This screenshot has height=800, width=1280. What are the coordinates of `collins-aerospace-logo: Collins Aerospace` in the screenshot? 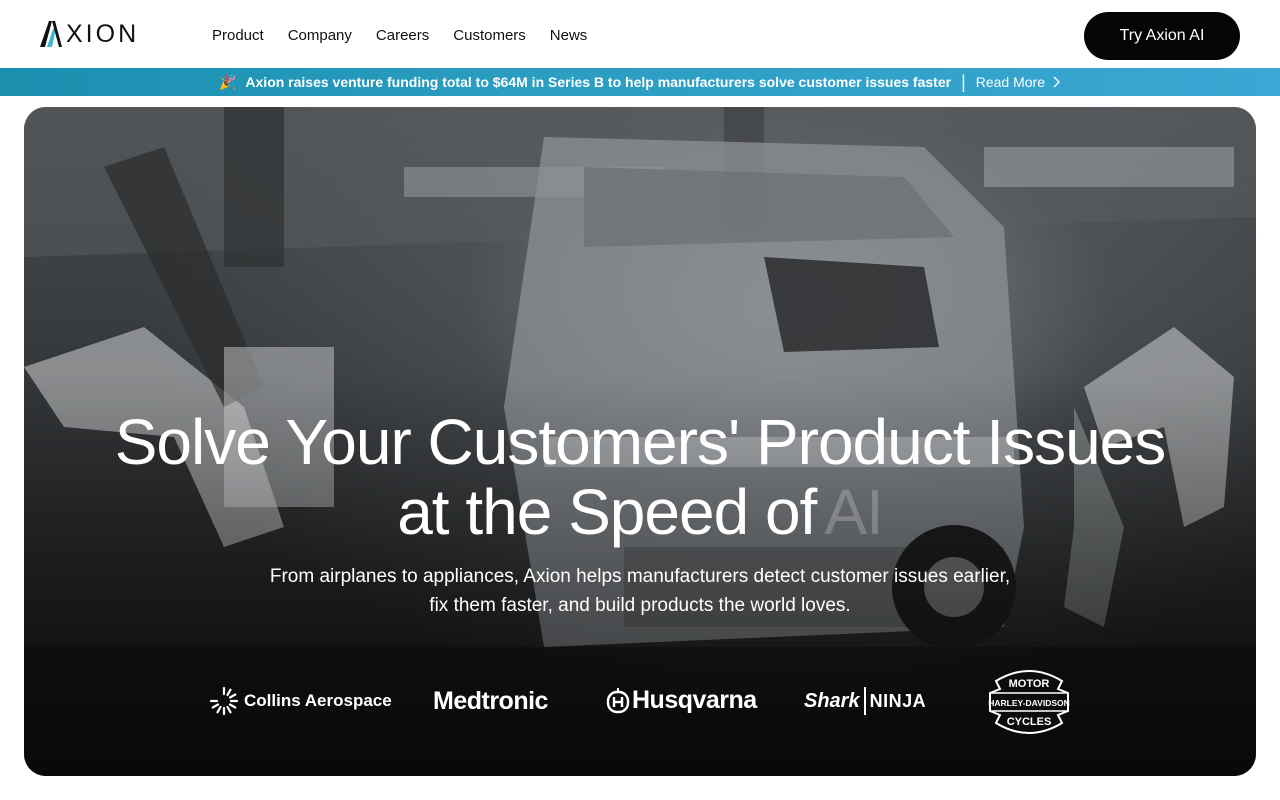 It's located at (300, 701).